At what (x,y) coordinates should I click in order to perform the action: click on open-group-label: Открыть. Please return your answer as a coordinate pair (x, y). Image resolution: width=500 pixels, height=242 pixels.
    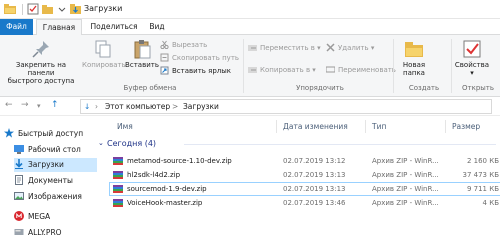
    Looking at the image, I should click on (478, 88).